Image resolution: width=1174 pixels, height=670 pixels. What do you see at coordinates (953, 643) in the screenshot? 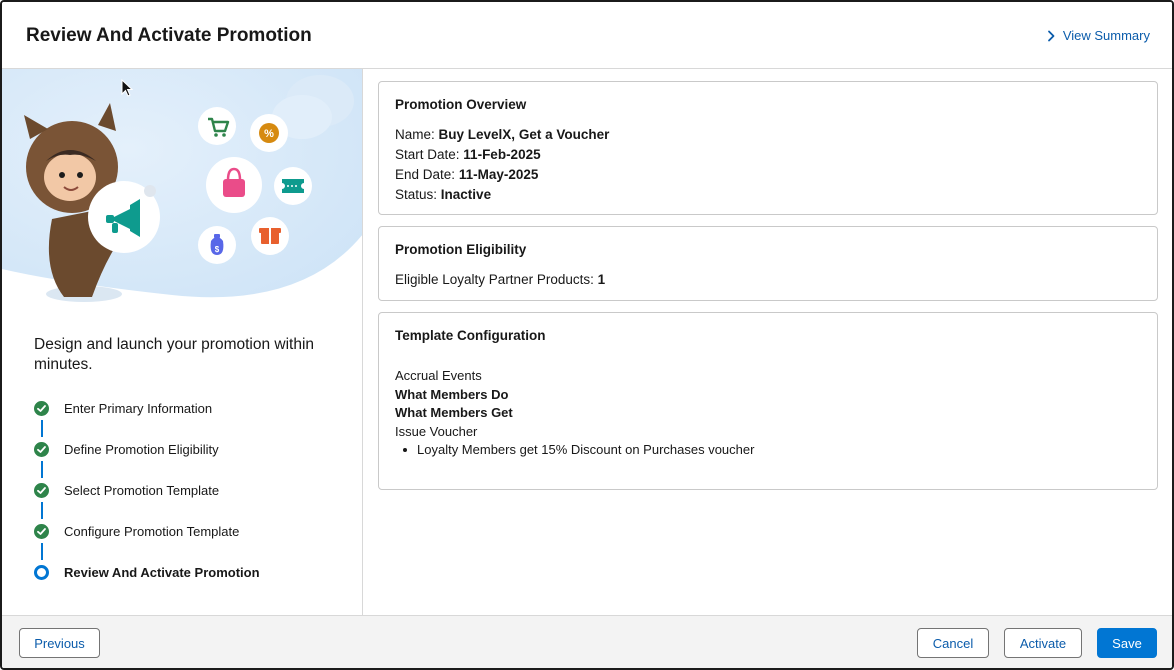
I see `cancel-button: Cancel` at bounding box center [953, 643].